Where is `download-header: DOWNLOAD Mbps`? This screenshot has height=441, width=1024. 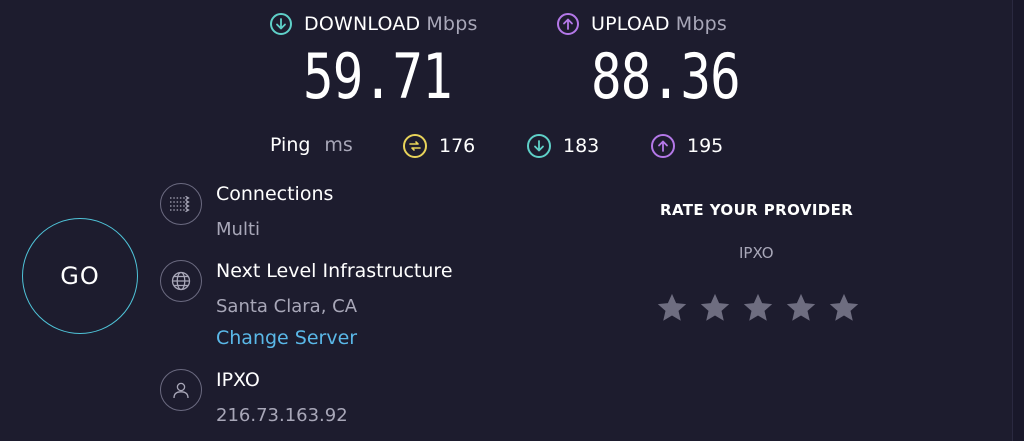 download-header: DOWNLOAD Mbps is located at coordinates (374, 24).